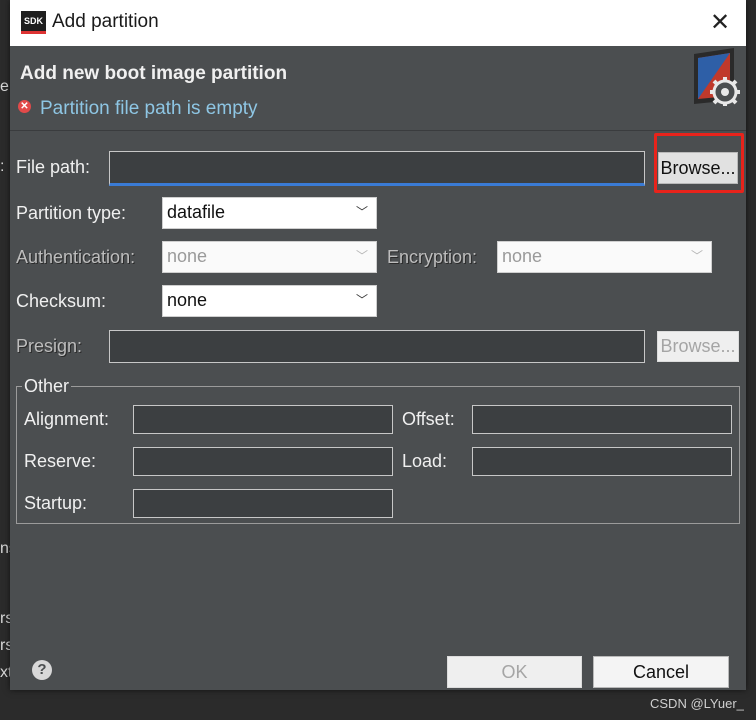  What do you see at coordinates (71, 213) in the screenshot?
I see `partition-type-label: Partition type:` at bounding box center [71, 213].